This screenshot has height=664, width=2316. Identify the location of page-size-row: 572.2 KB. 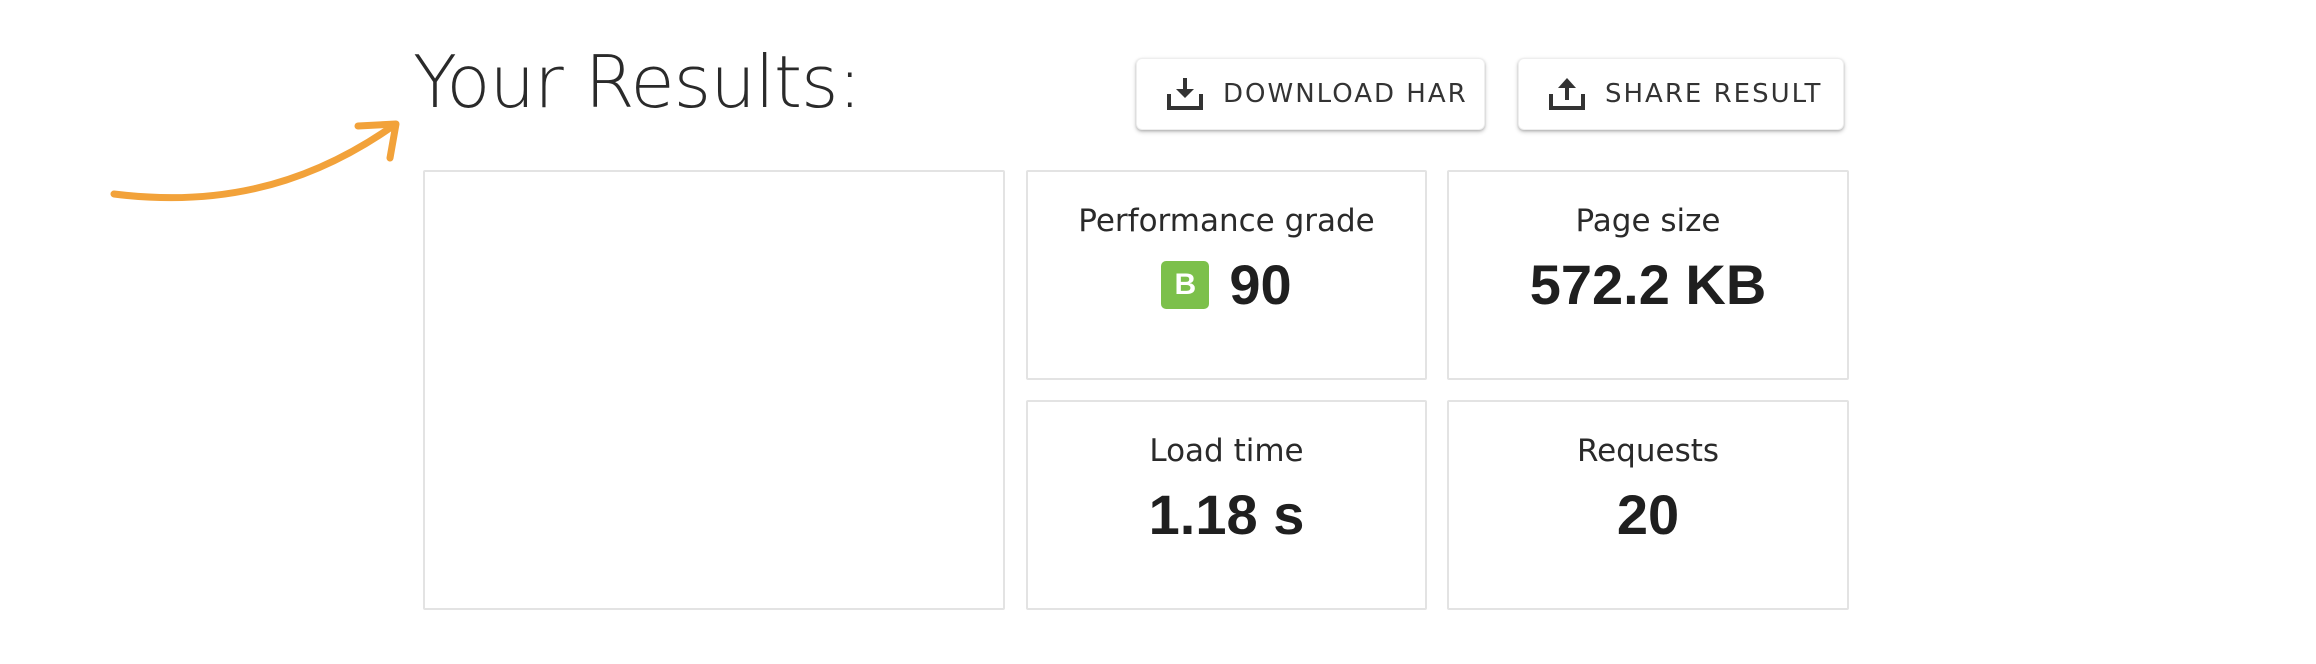
(1648, 285).